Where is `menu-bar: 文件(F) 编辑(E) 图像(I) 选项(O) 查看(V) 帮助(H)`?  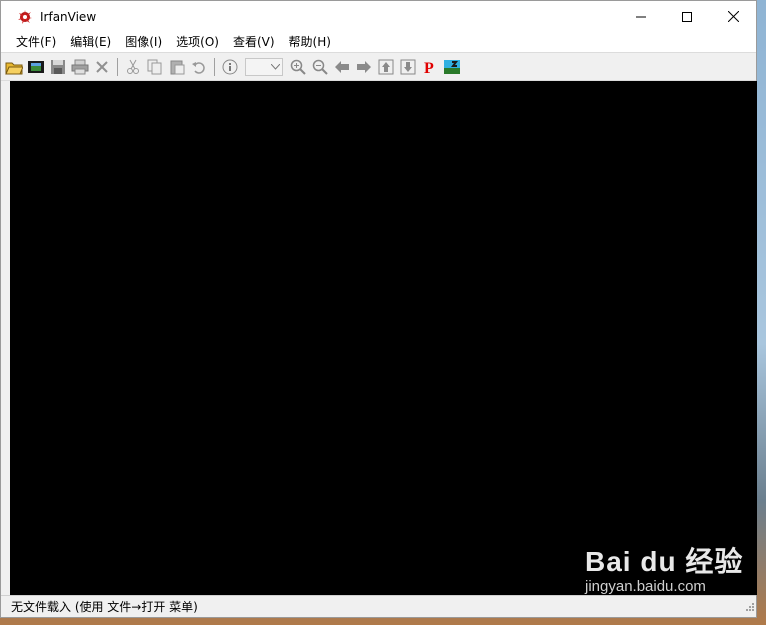 menu-bar: 文件(F) 编辑(E) 图像(I) 选项(O) 查看(V) 帮助(H) is located at coordinates (378, 42).